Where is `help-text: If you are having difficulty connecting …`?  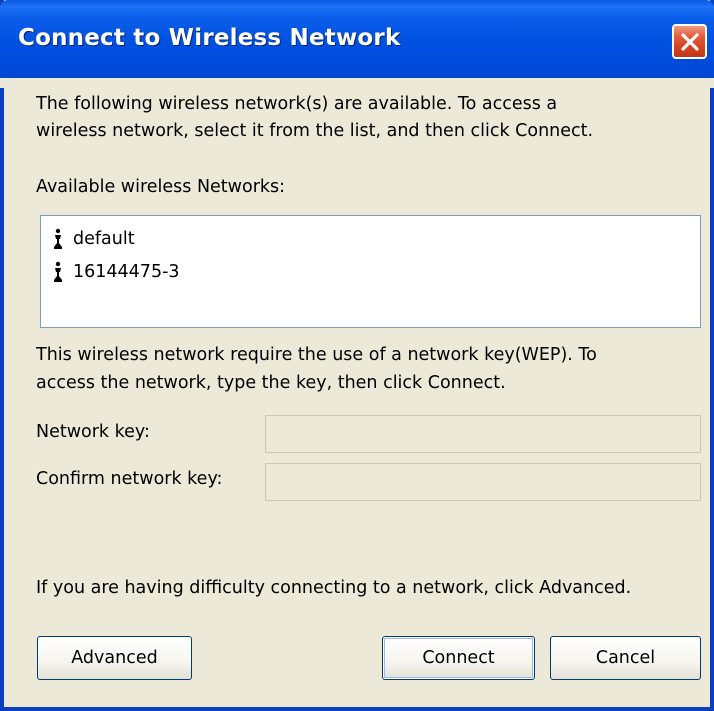 help-text: If you are having difficulty connecting … is located at coordinates (334, 588).